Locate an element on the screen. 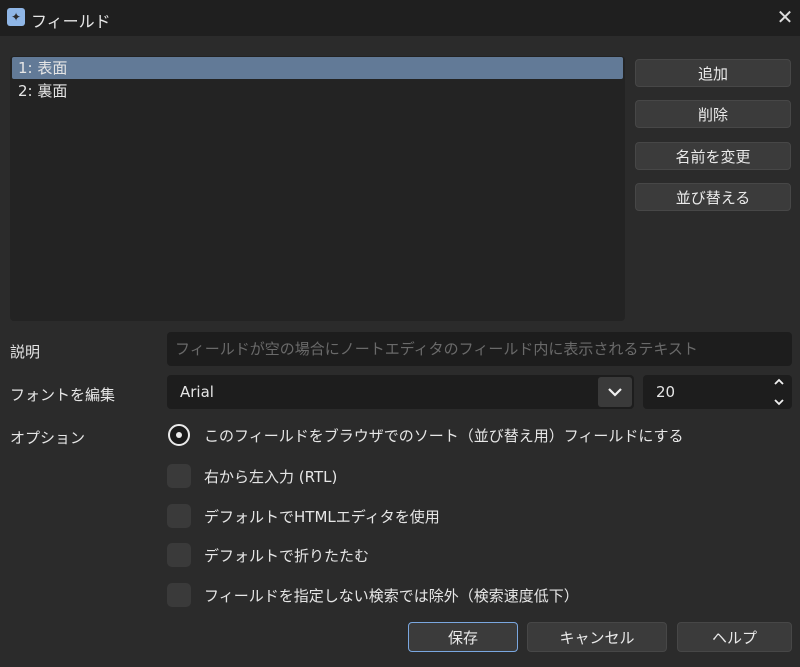  cancel-button: キャンセル is located at coordinates (597, 637).